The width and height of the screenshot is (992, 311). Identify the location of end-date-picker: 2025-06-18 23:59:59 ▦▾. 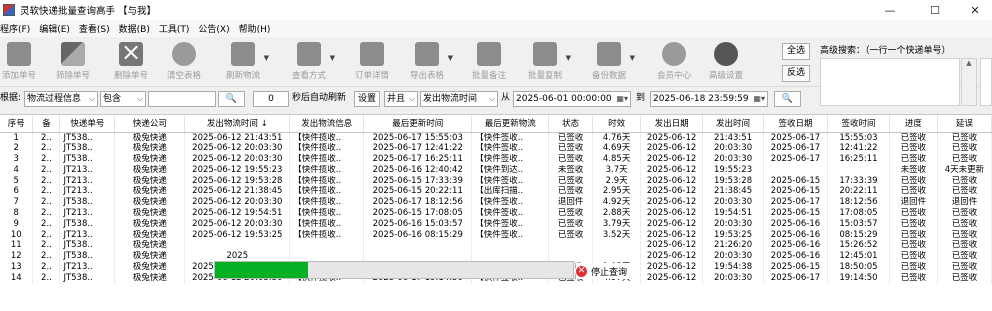
(709, 99).